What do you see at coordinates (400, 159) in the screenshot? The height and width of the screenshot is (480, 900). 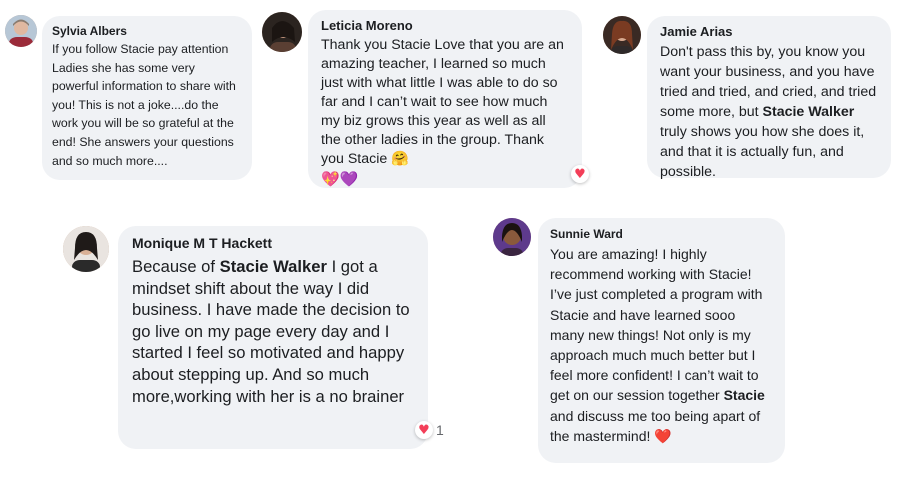 I see `hugging-emoji: 🤗` at bounding box center [400, 159].